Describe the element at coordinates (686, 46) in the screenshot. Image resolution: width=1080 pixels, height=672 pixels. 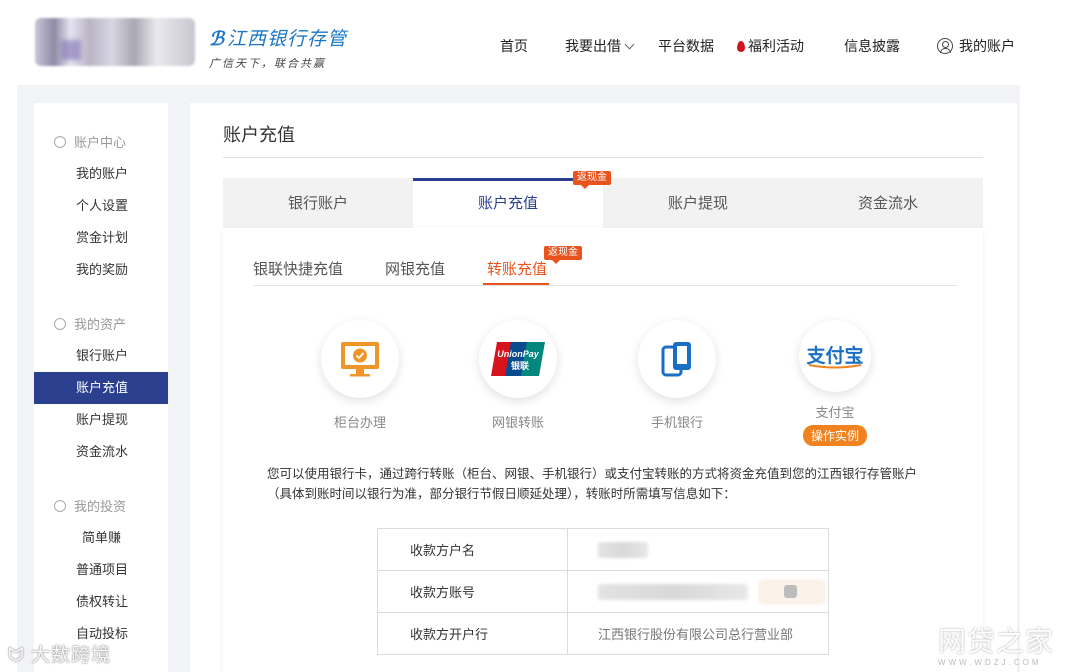
I see `nav-platform-data: 平台数据` at that location.